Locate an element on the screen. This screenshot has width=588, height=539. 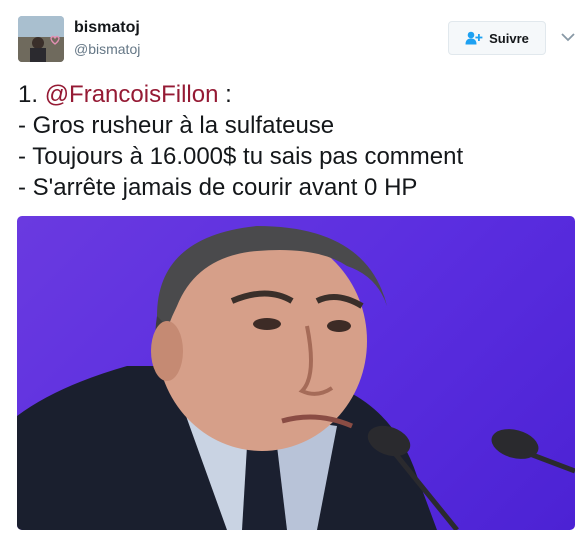
display-name: bismatoj is located at coordinates (107, 28).